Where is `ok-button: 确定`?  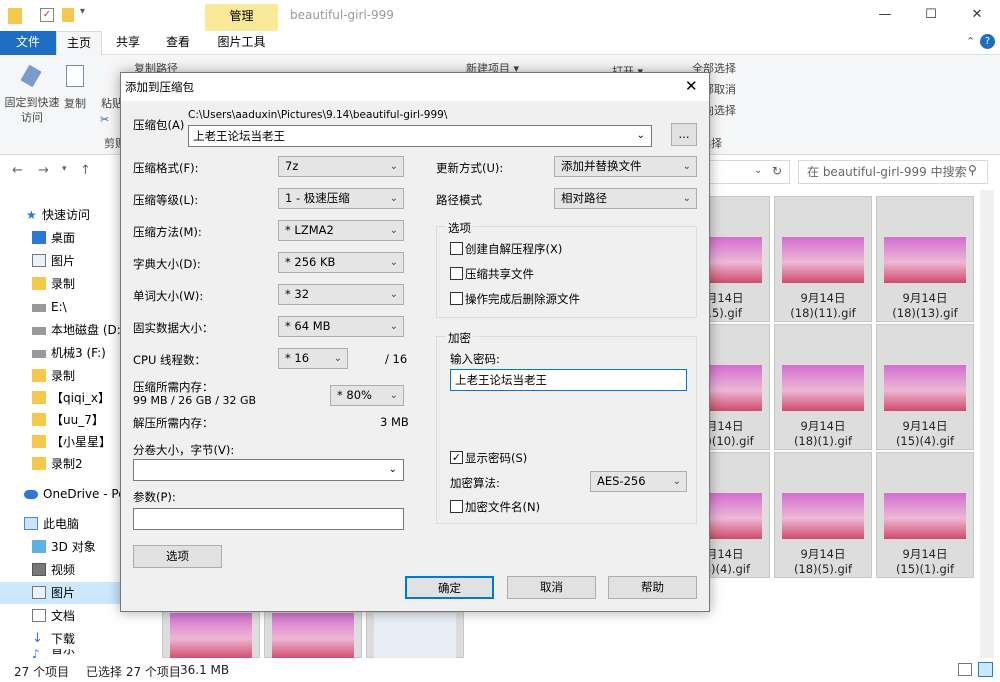
ok-button: 确定 is located at coordinates (449, 587).